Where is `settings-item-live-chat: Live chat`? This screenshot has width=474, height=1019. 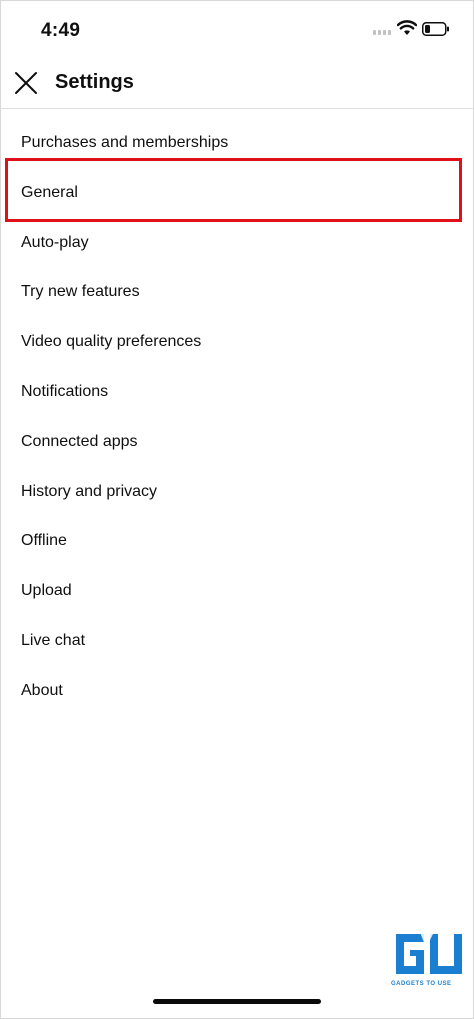
settings-item-live-chat: Live chat is located at coordinates (237, 641).